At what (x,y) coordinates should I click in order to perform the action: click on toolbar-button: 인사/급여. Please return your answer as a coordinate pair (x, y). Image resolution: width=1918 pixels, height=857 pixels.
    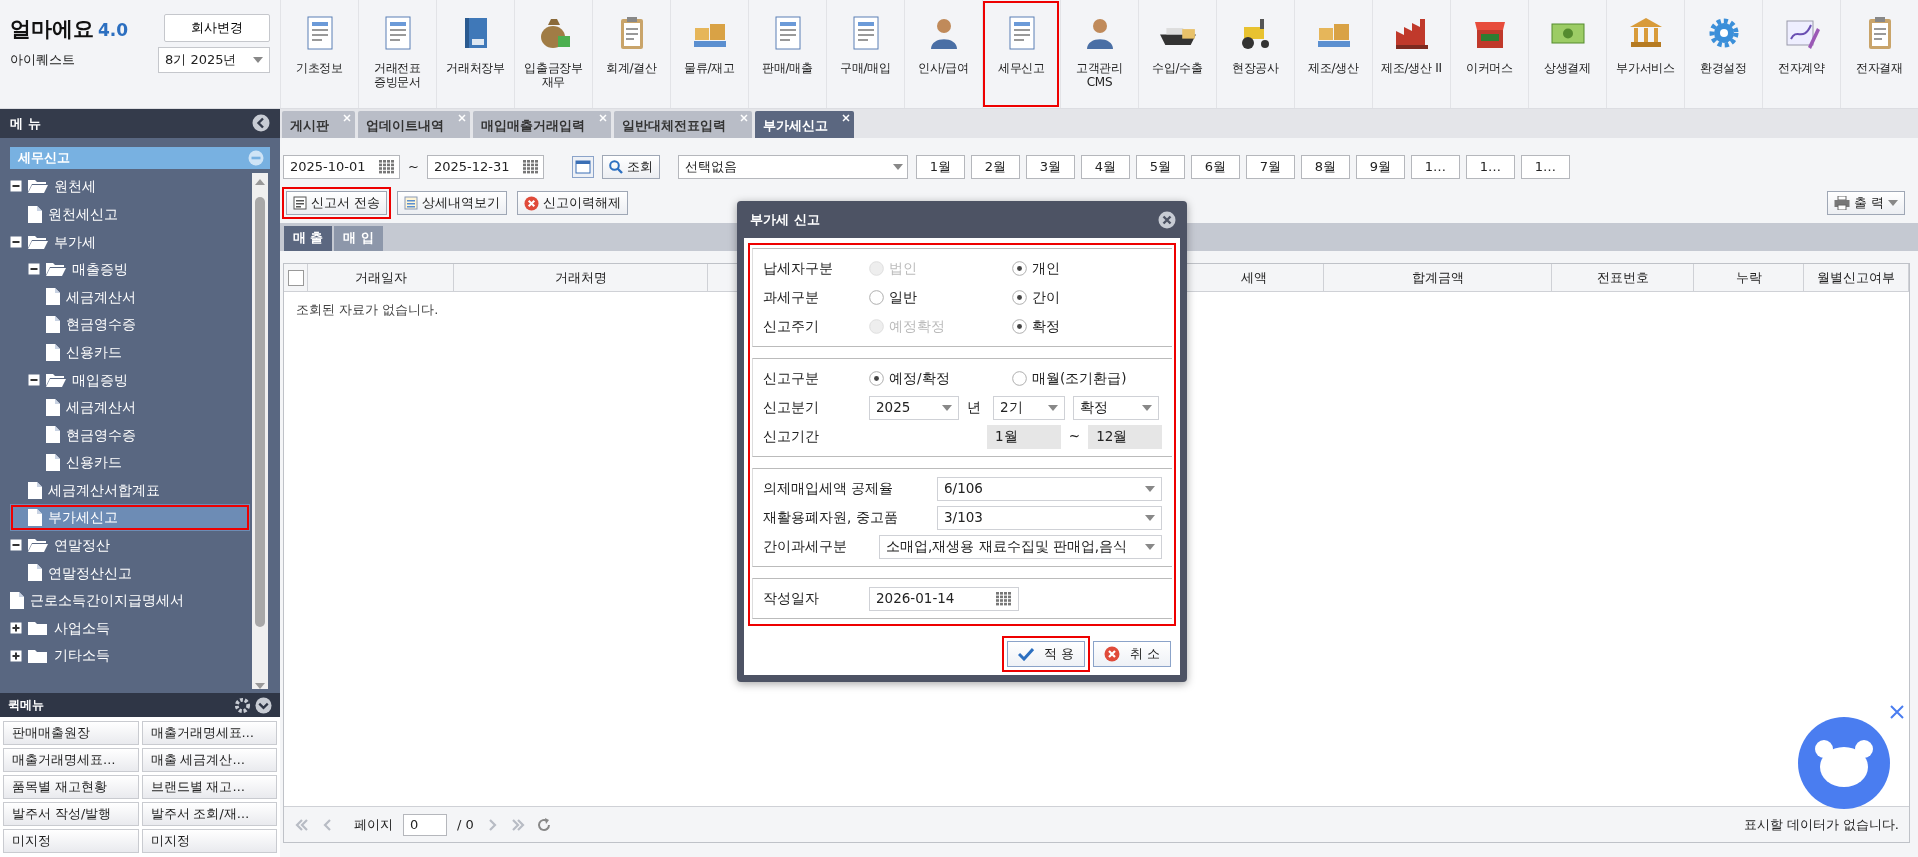
    Looking at the image, I should click on (943, 54).